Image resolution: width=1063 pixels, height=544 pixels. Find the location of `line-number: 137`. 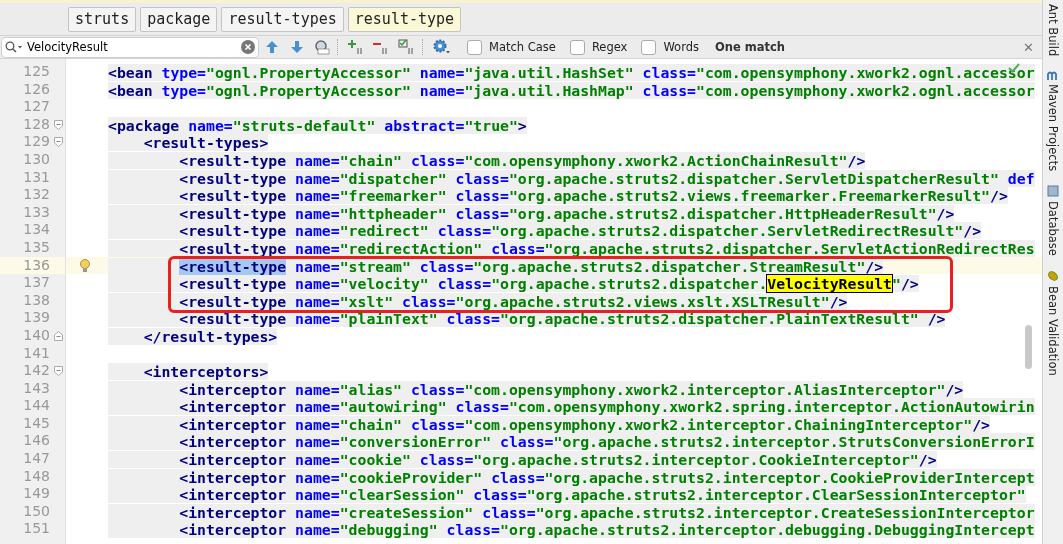

line-number: 137 is located at coordinates (36, 283).